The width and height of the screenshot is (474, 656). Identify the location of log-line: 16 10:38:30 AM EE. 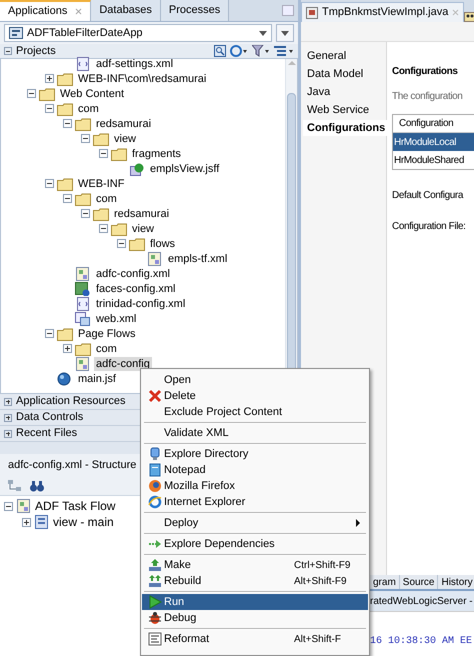
(422, 642).